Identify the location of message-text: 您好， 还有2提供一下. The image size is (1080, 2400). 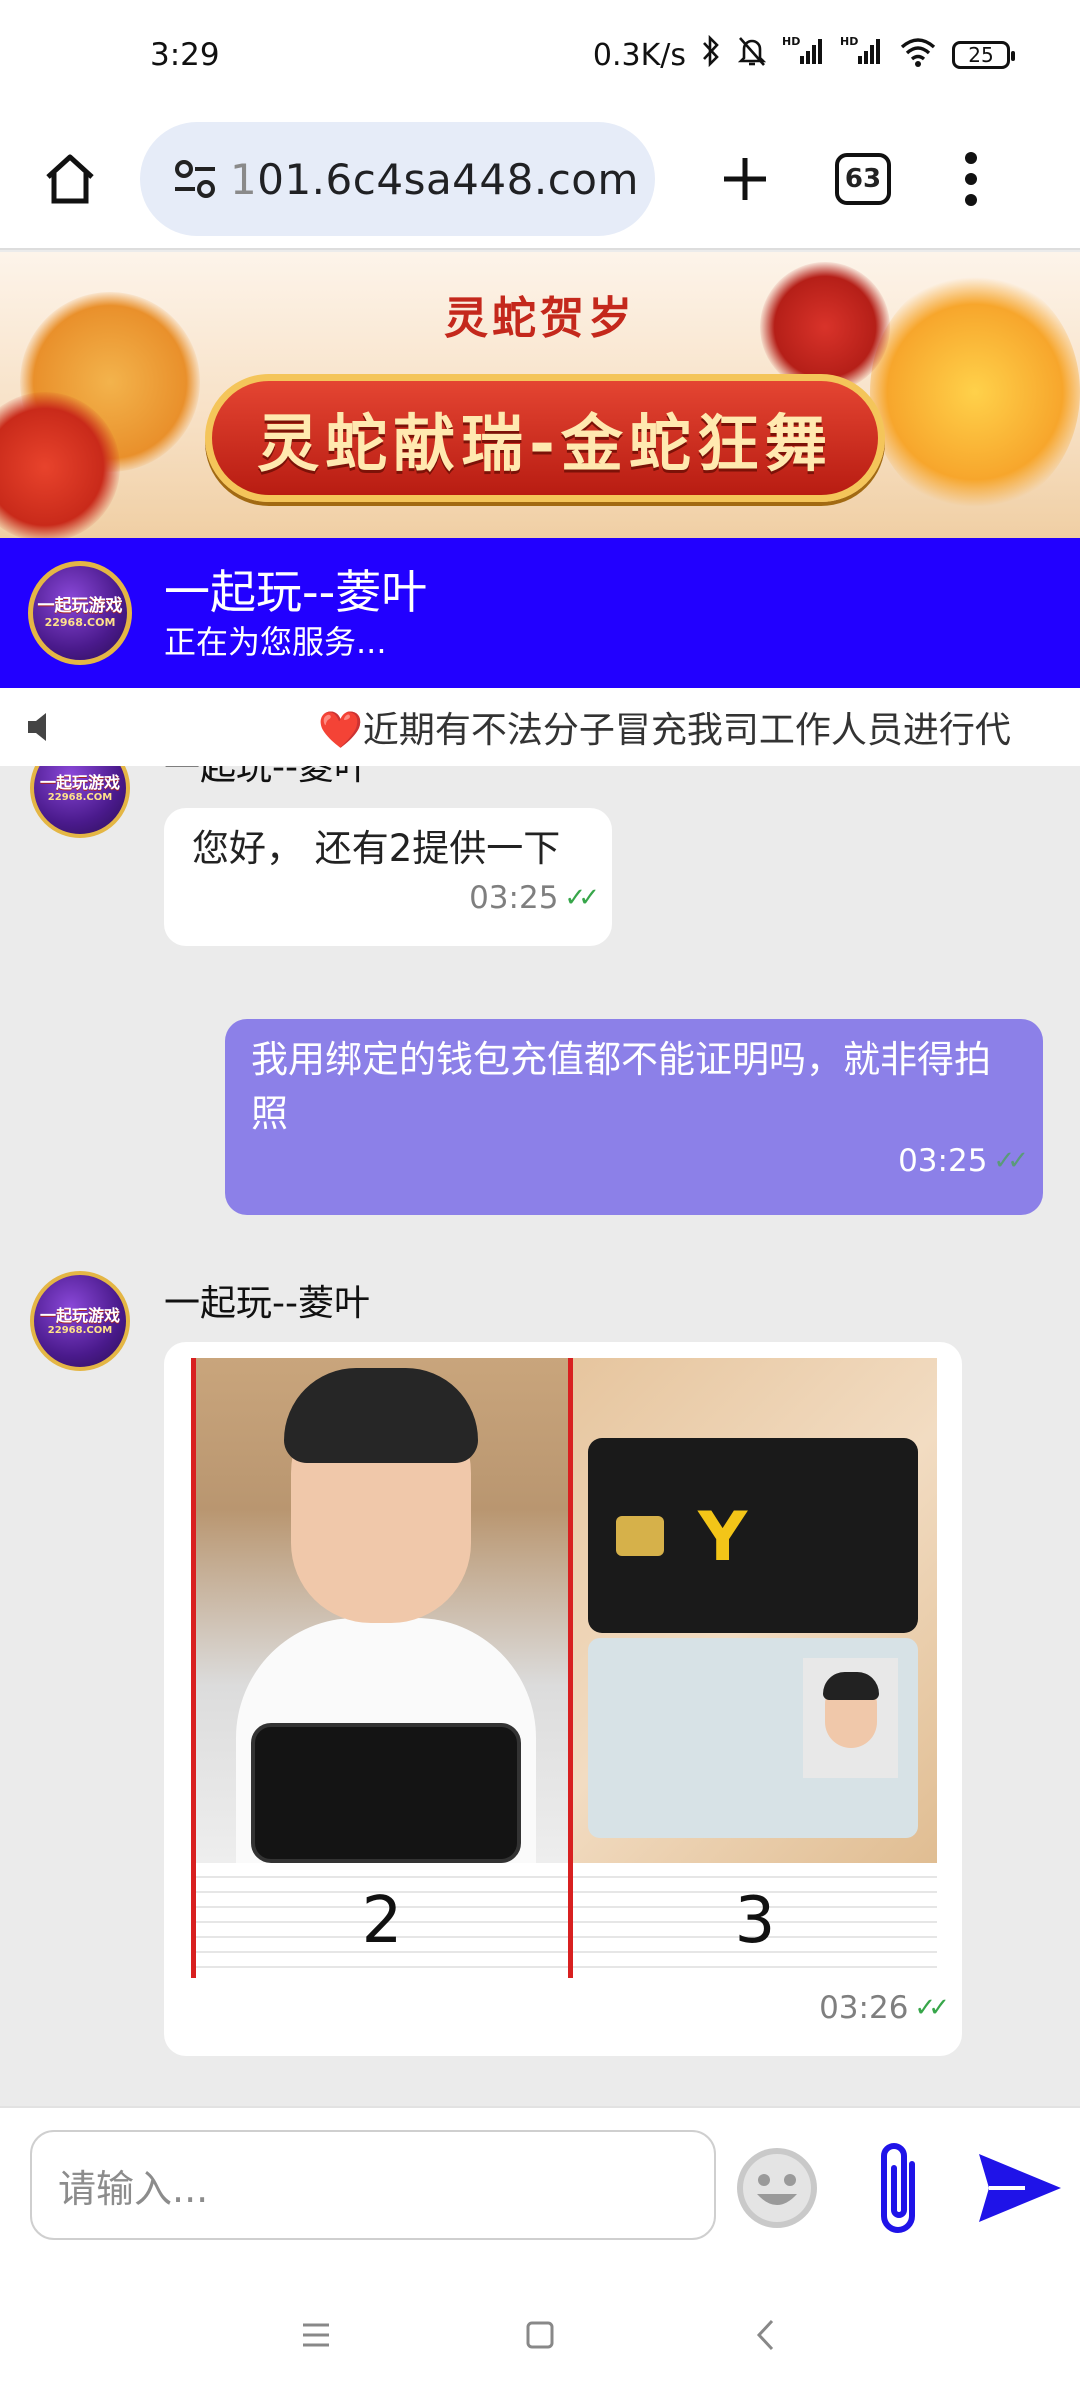
(376, 848).